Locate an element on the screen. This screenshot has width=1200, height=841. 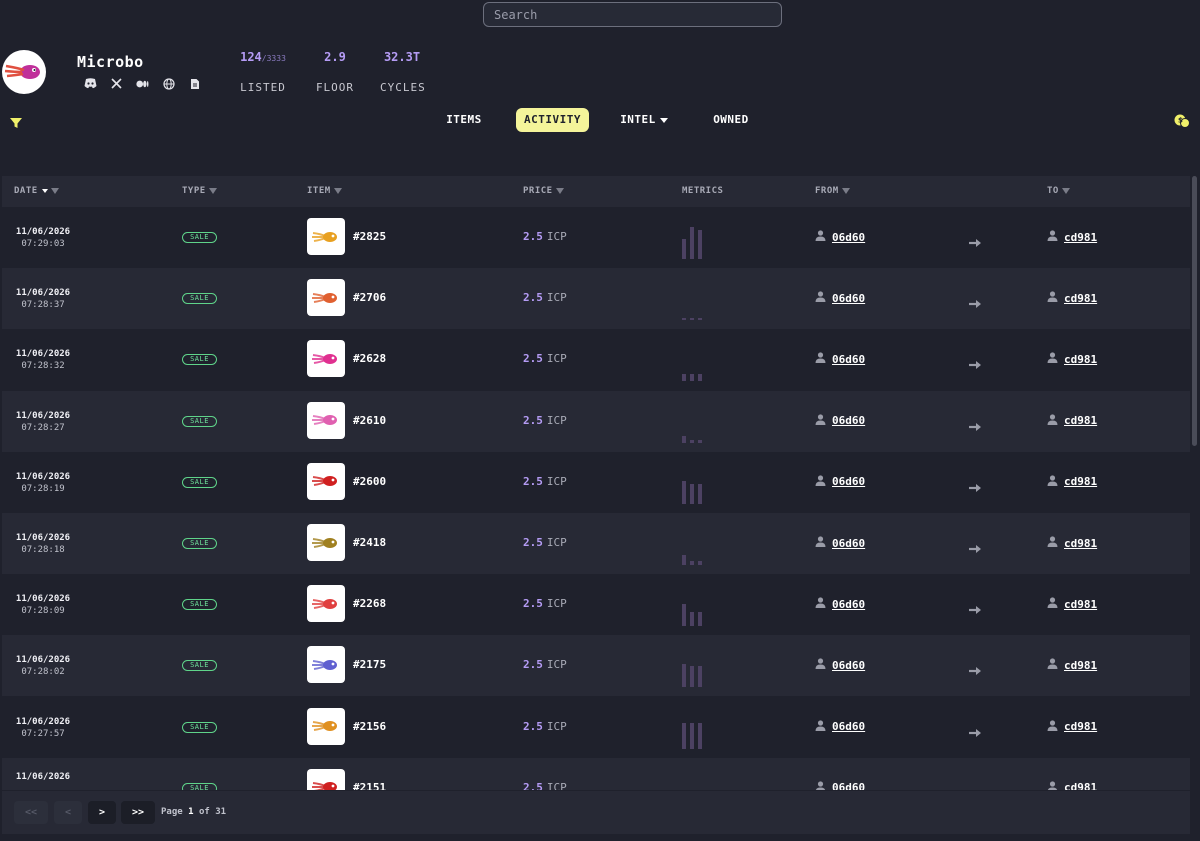
tab-activity: ACTIVITY is located at coordinates (552, 120).